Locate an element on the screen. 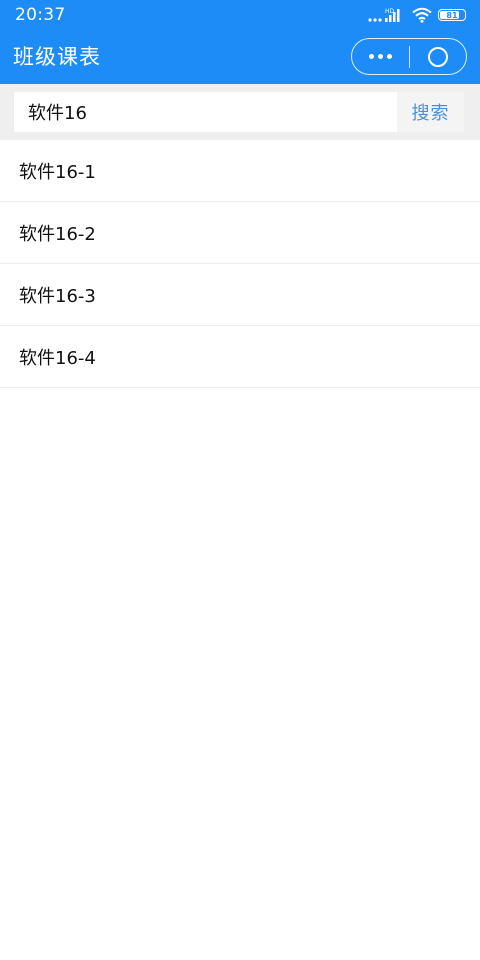 The width and height of the screenshot is (480, 960). page-title: 班级课表 is located at coordinates (57, 57).